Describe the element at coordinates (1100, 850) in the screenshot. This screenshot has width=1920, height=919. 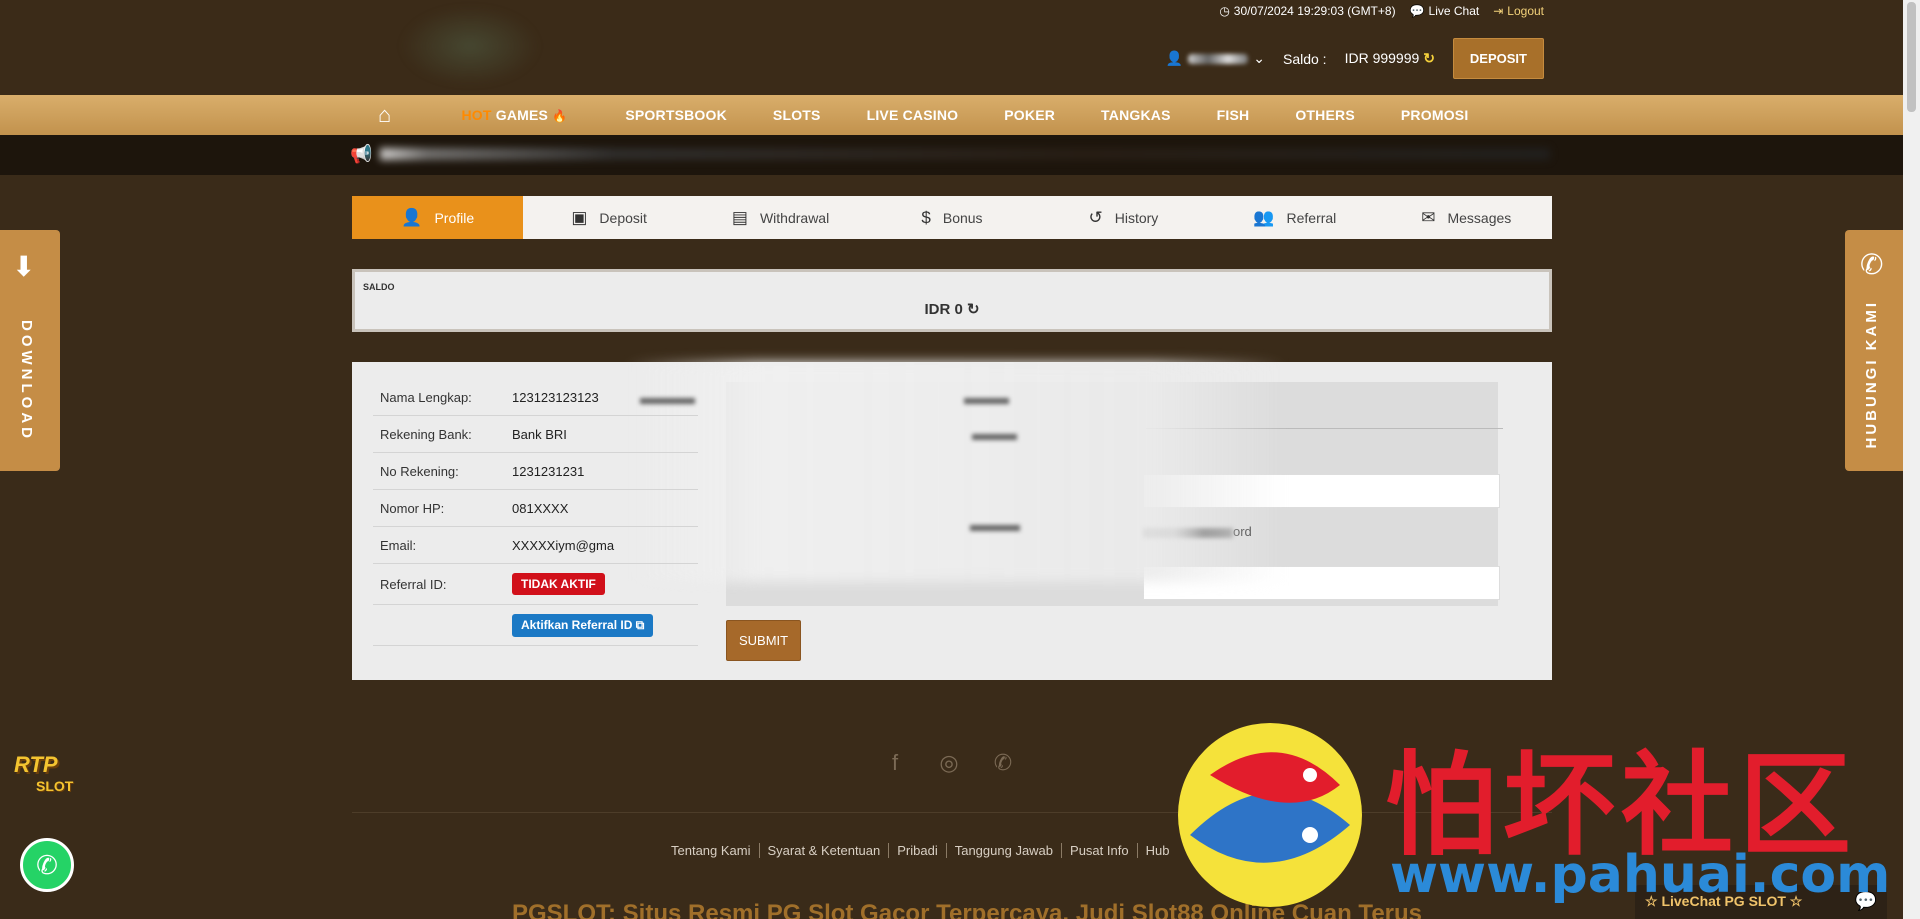
I see `footer-link: Pusat Info` at that location.